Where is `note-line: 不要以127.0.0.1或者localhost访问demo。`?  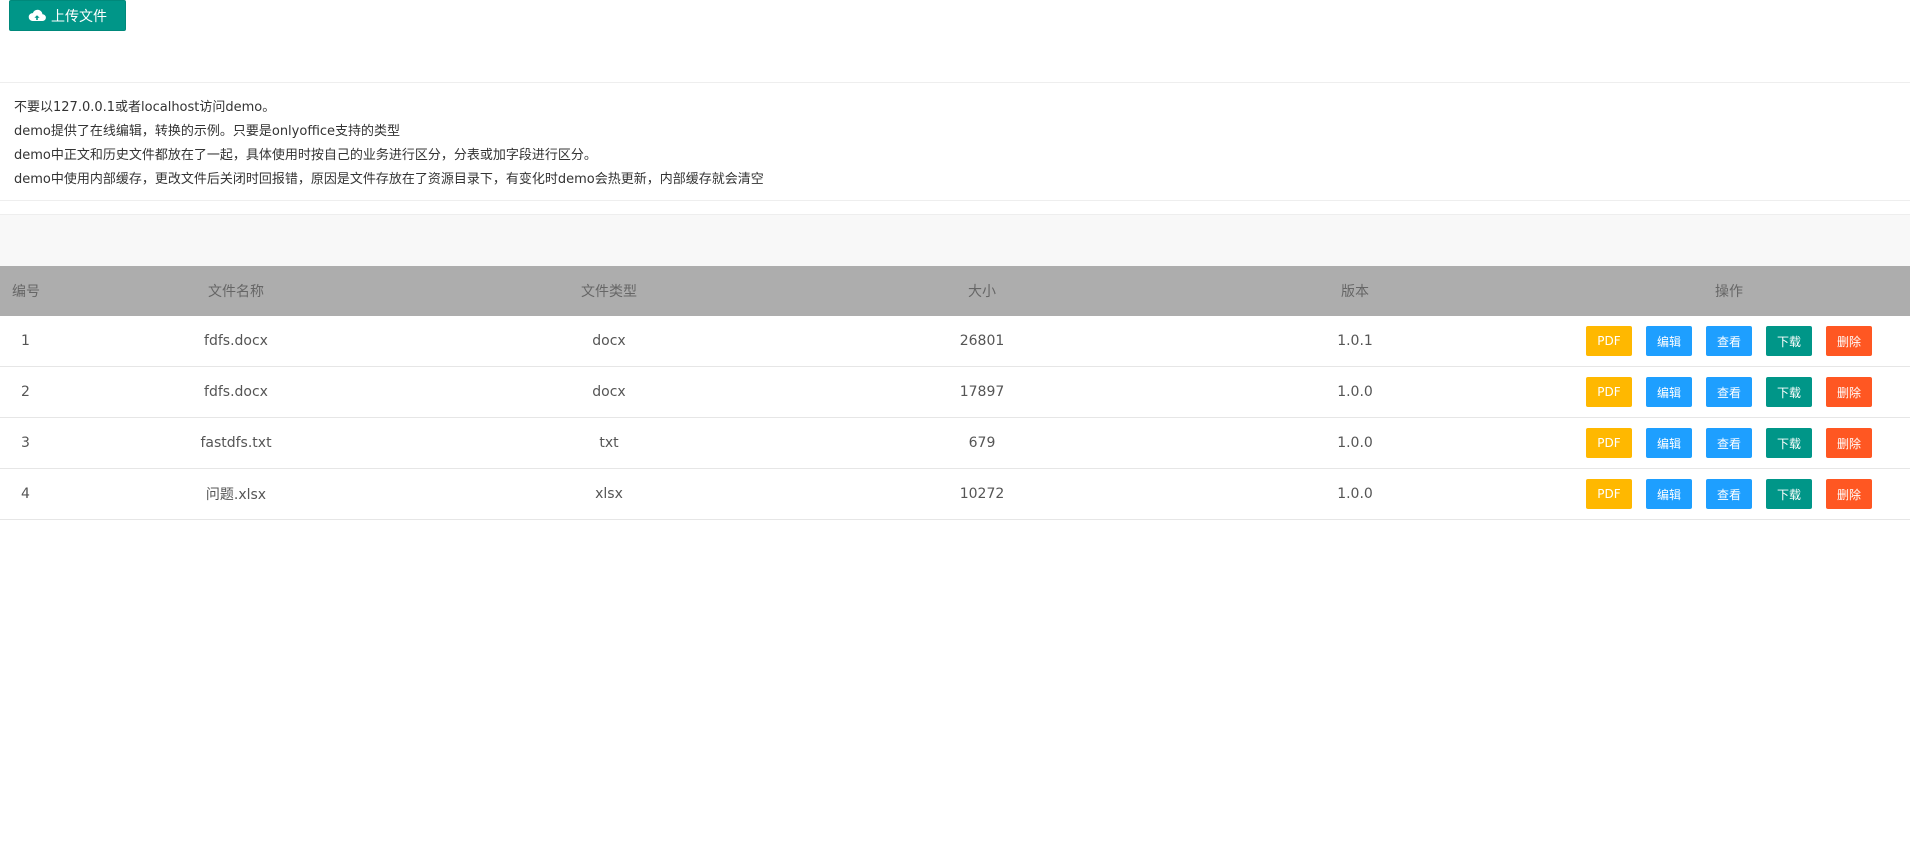 note-line: 不要以127.0.0.1或者localhost访问demo。 is located at coordinates (145, 107).